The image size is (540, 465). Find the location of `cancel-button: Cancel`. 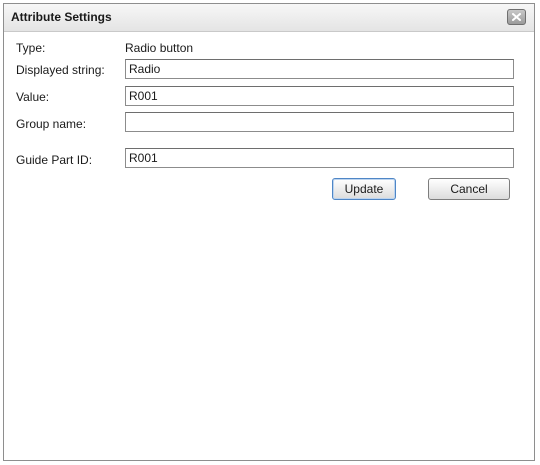

cancel-button: Cancel is located at coordinates (469, 189).